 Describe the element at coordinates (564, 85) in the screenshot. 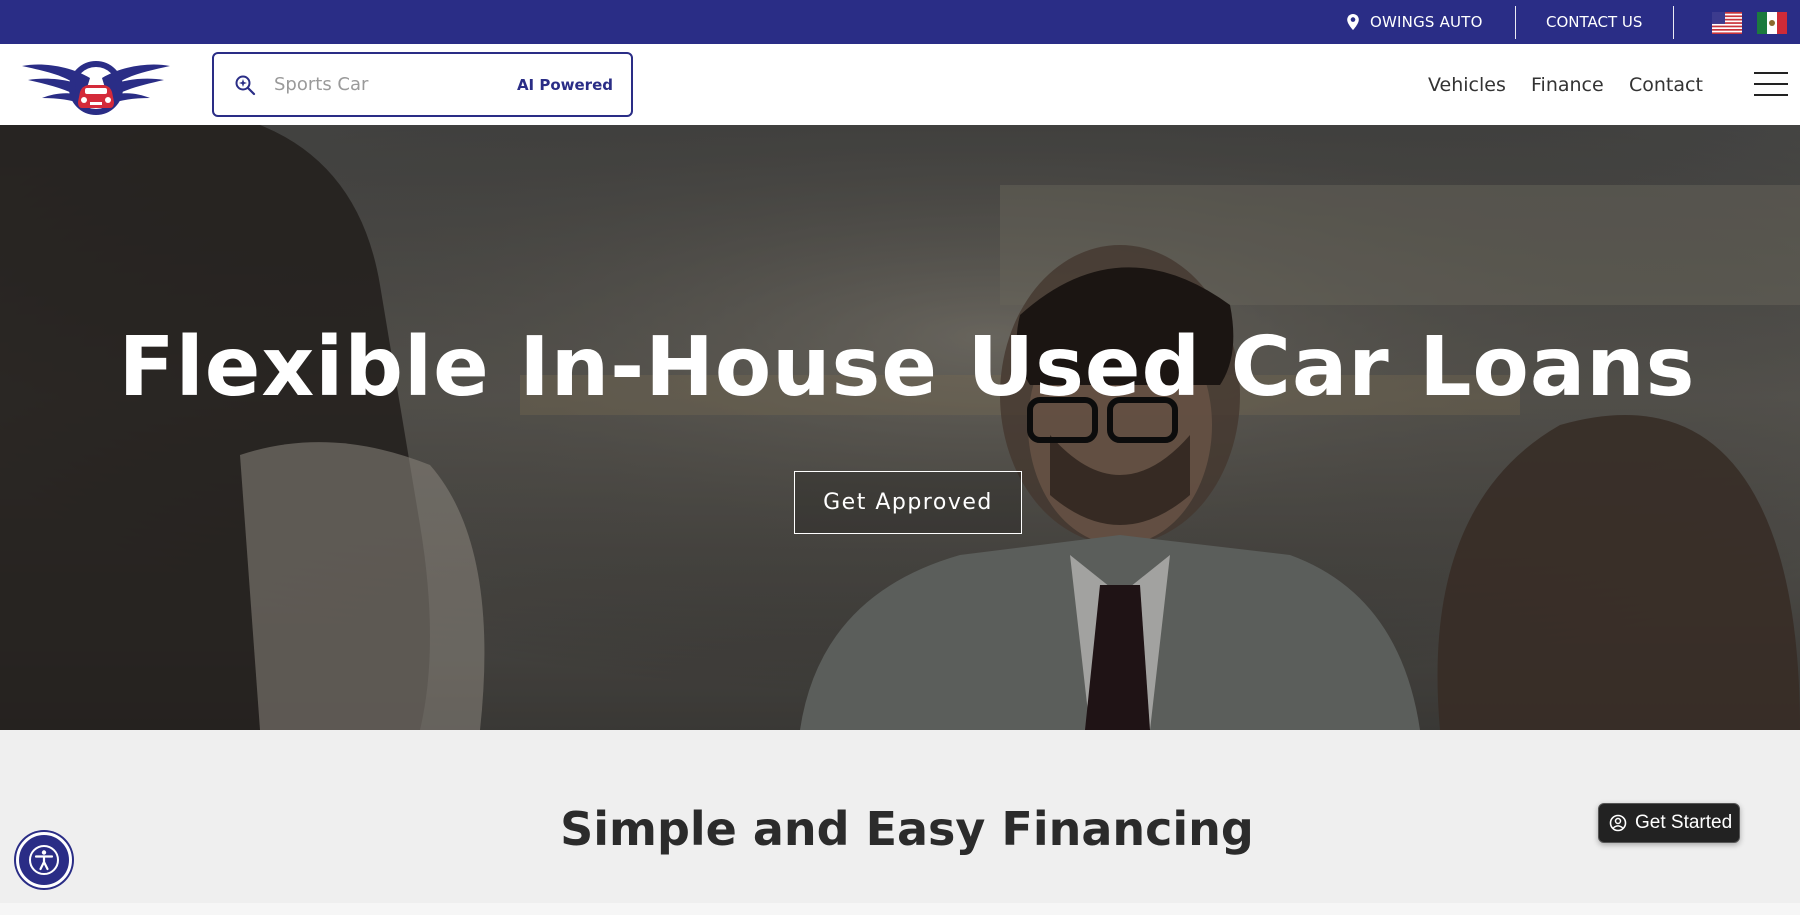

I see `ai-powered-badge: AI Powered` at that location.